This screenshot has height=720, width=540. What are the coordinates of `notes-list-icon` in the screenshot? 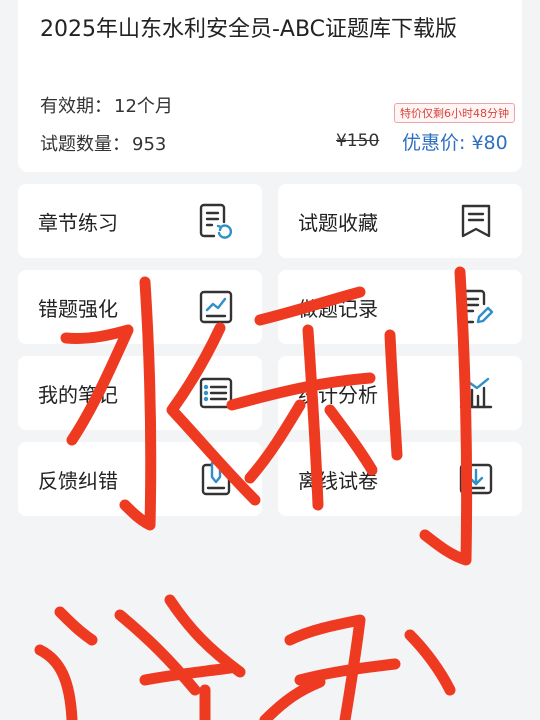 It's located at (216, 393).